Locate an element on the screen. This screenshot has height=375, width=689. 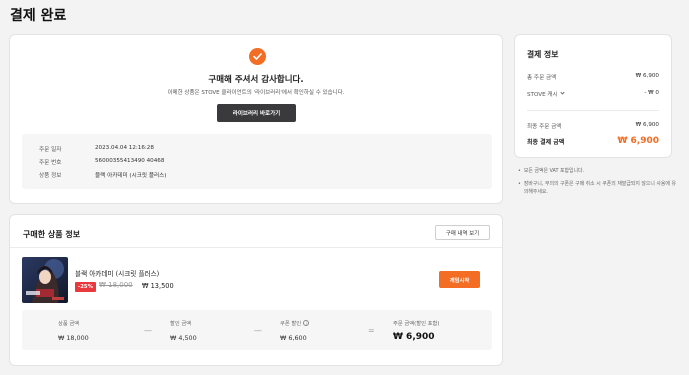
final-order-value: ₩ 6,900 is located at coordinates (647, 125).